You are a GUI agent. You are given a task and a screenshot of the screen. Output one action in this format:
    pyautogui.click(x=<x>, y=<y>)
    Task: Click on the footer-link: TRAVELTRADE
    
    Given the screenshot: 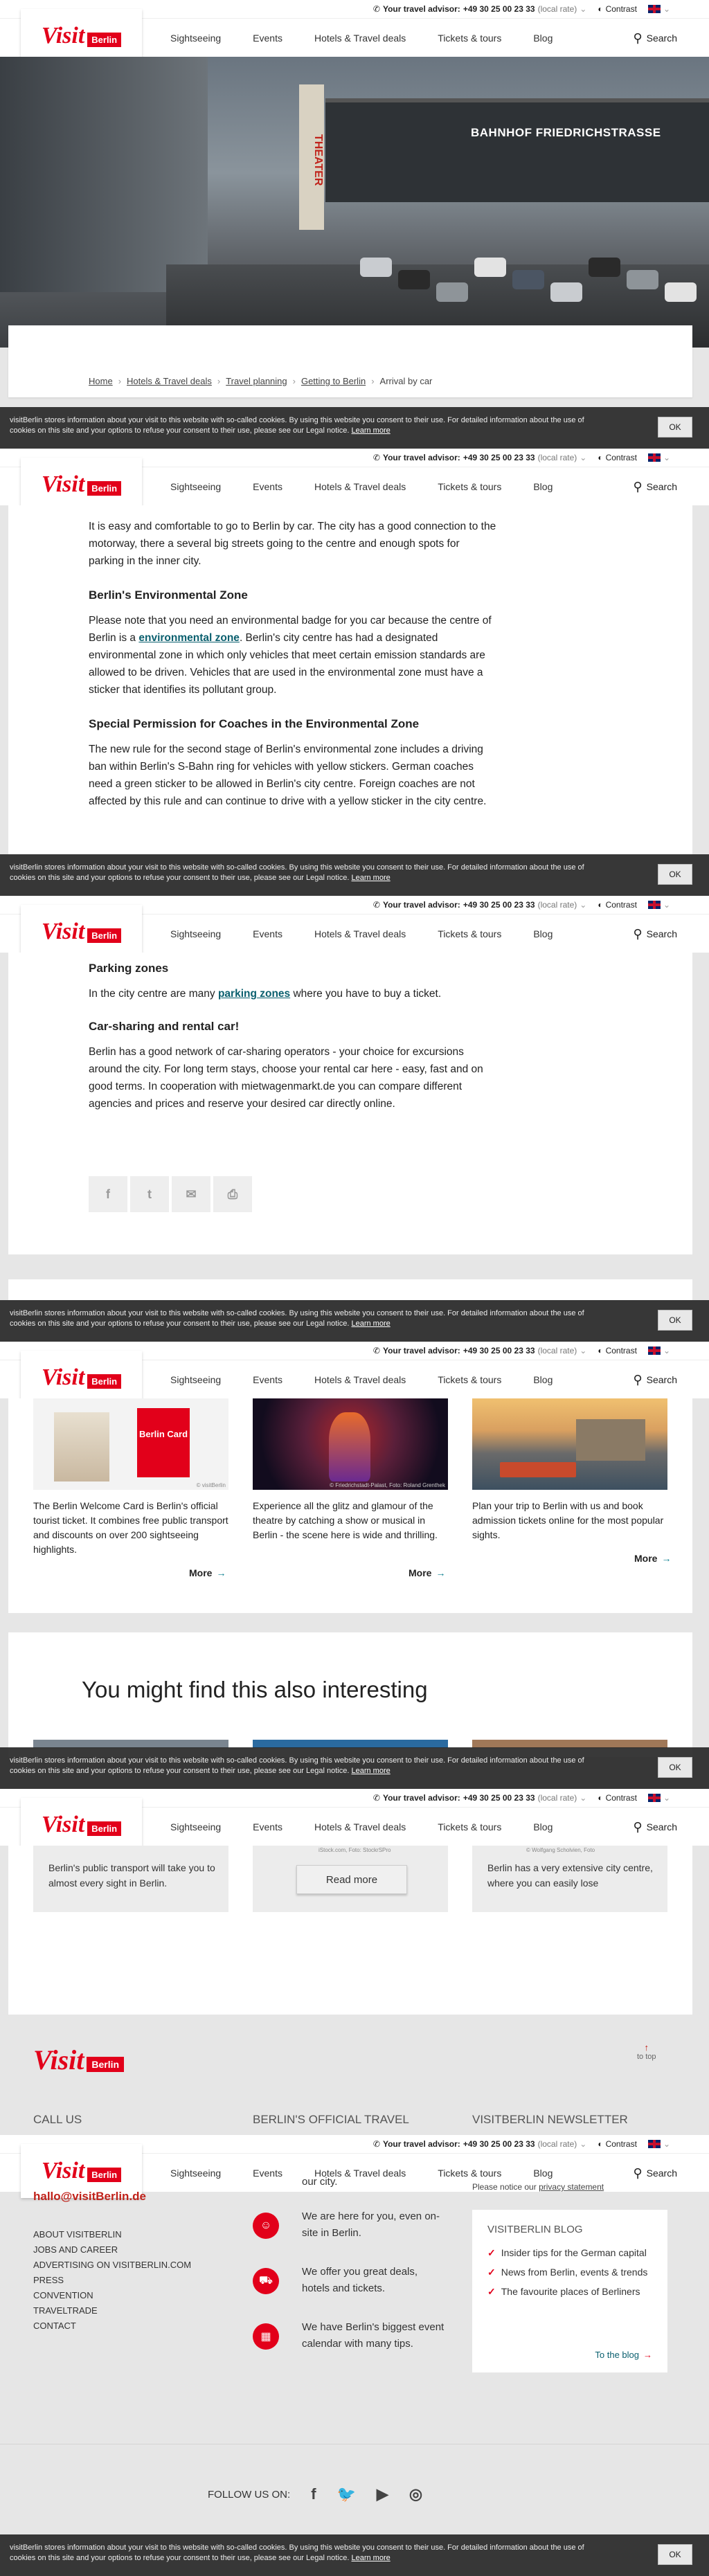 What is the action you would take?
    pyautogui.click(x=112, y=2310)
    